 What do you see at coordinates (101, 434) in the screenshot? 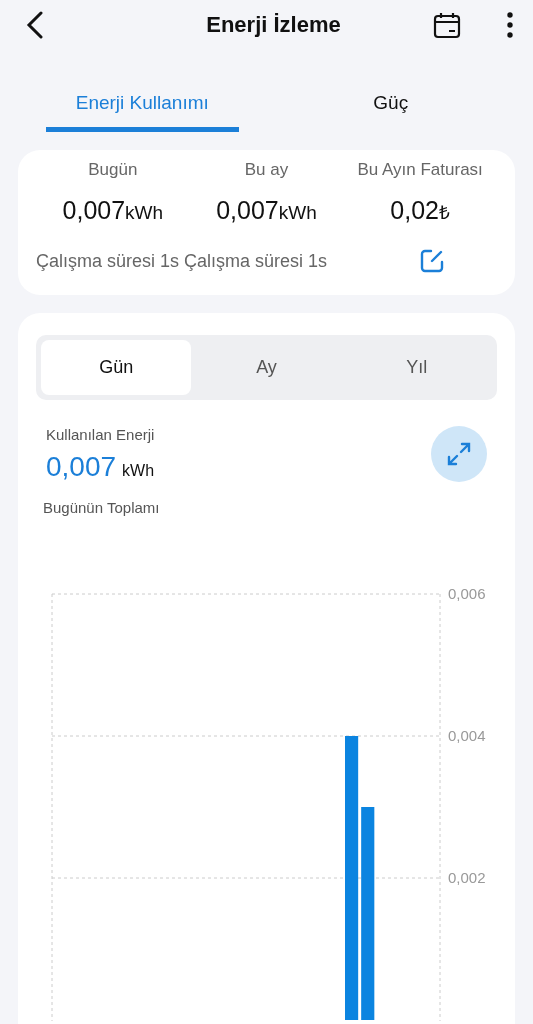
I see `usage-label: Kullanılan Enerji` at bounding box center [101, 434].